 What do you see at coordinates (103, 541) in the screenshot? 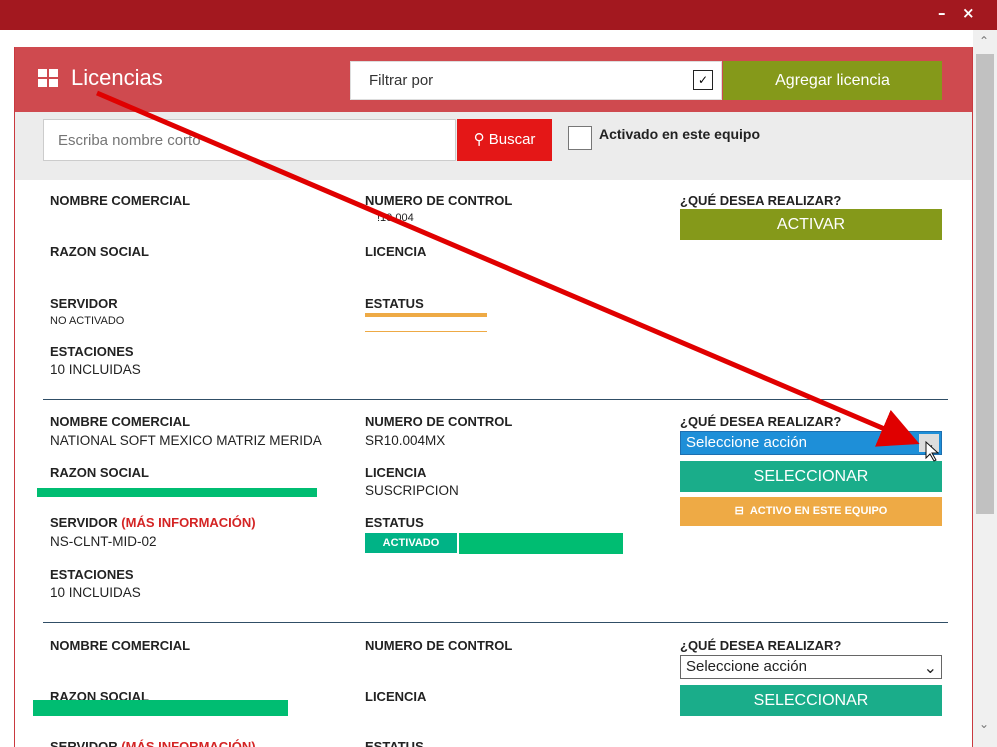
I see `servidor-value: NS-CLNT-MID-02` at bounding box center [103, 541].